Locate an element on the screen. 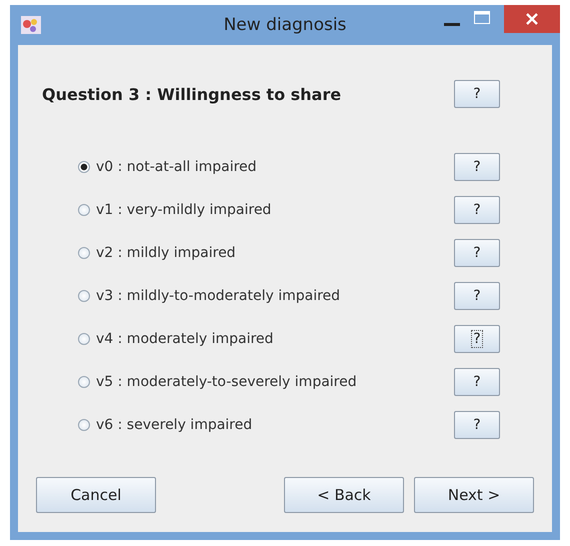 The width and height of the screenshot is (570, 546). minimize-icon is located at coordinates (452, 25).